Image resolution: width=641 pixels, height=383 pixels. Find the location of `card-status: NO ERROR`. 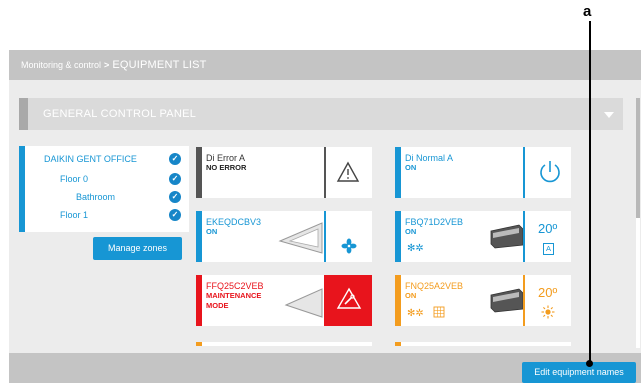

card-status: NO ERROR is located at coordinates (226, 167).